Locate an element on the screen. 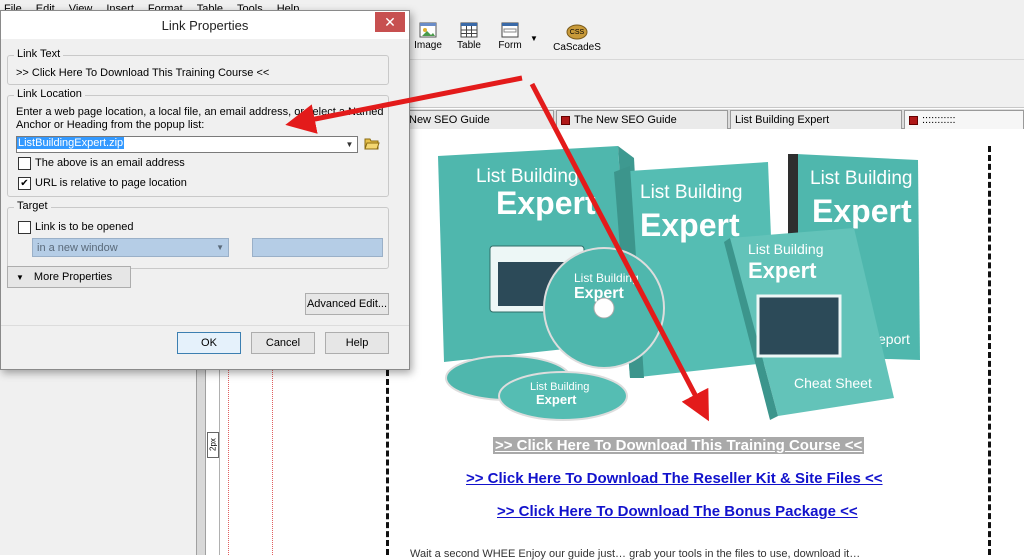 The width and height of the screenshot is (1024, 560). product-cd-large: List Building Expert is located at coordinates (604, 308).